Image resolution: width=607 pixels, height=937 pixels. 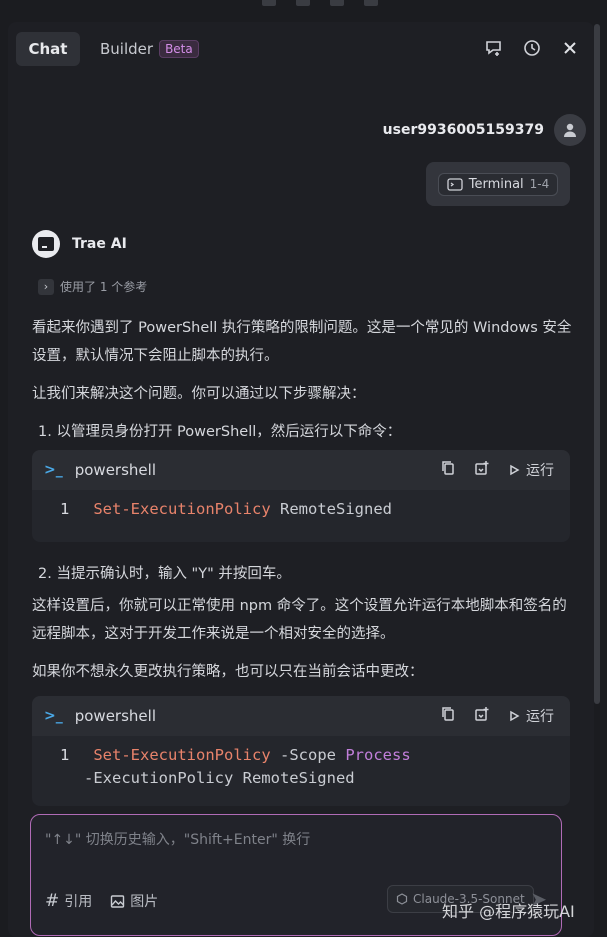 I want to click on terminal-context-chip: Terminal 1-4, so click(x=498, y=184).